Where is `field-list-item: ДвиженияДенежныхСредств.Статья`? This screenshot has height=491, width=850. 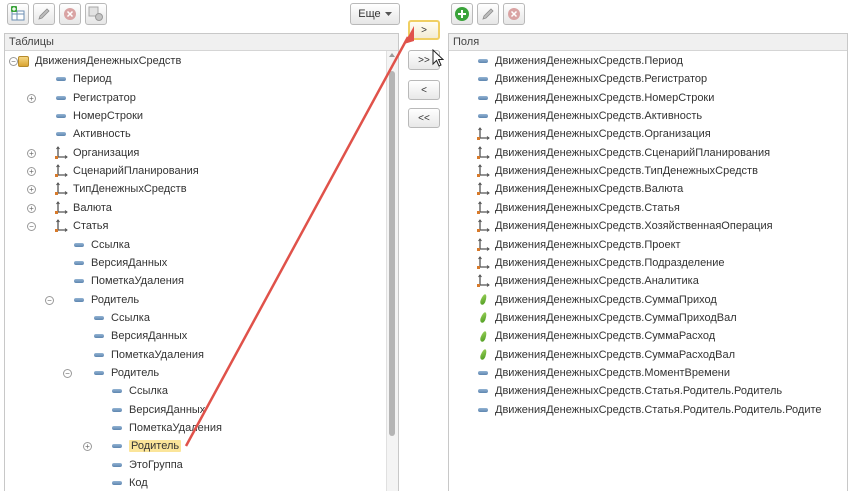 field-list-item: ДвиженияДенежныхСредств.Статья is located at coordinates (577, 208).